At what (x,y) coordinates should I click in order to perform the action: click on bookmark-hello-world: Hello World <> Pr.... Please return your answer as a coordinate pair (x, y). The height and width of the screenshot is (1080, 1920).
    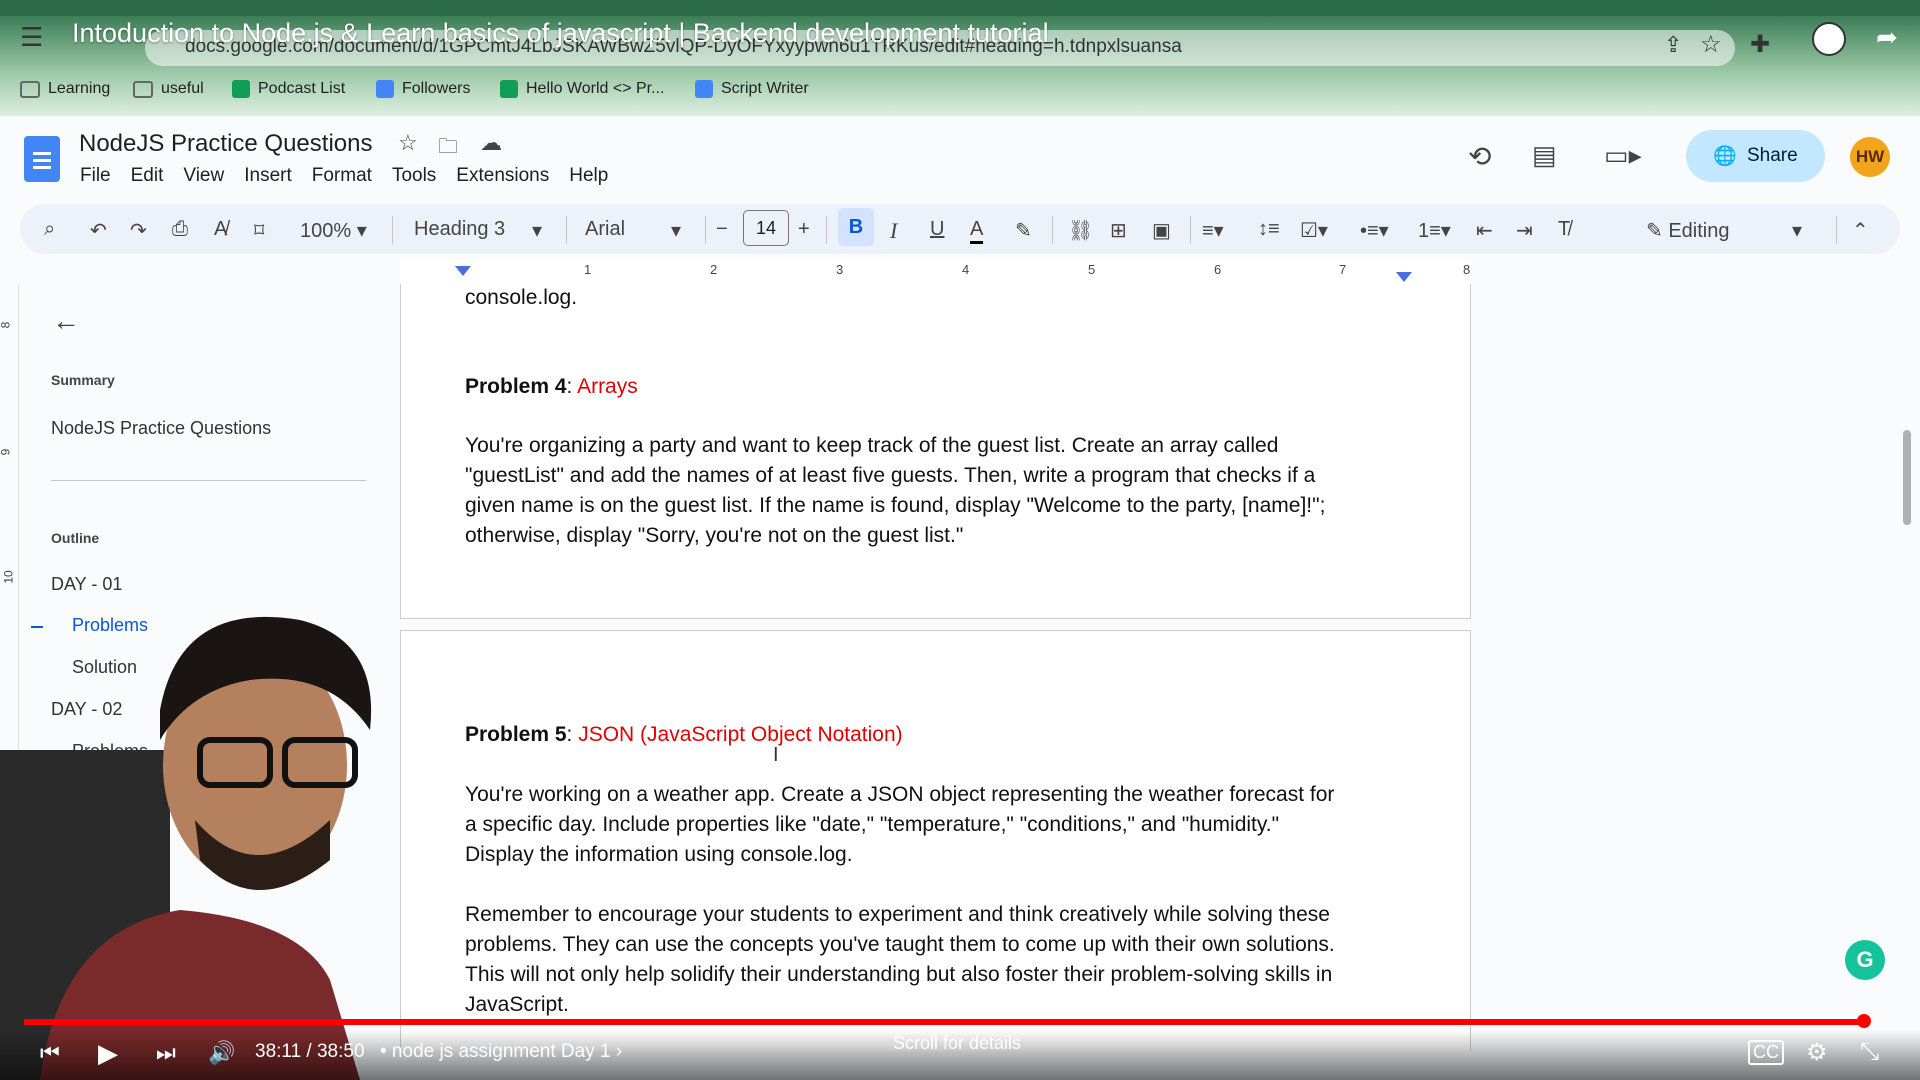
    Looking at the image, I should click on (582, 89).